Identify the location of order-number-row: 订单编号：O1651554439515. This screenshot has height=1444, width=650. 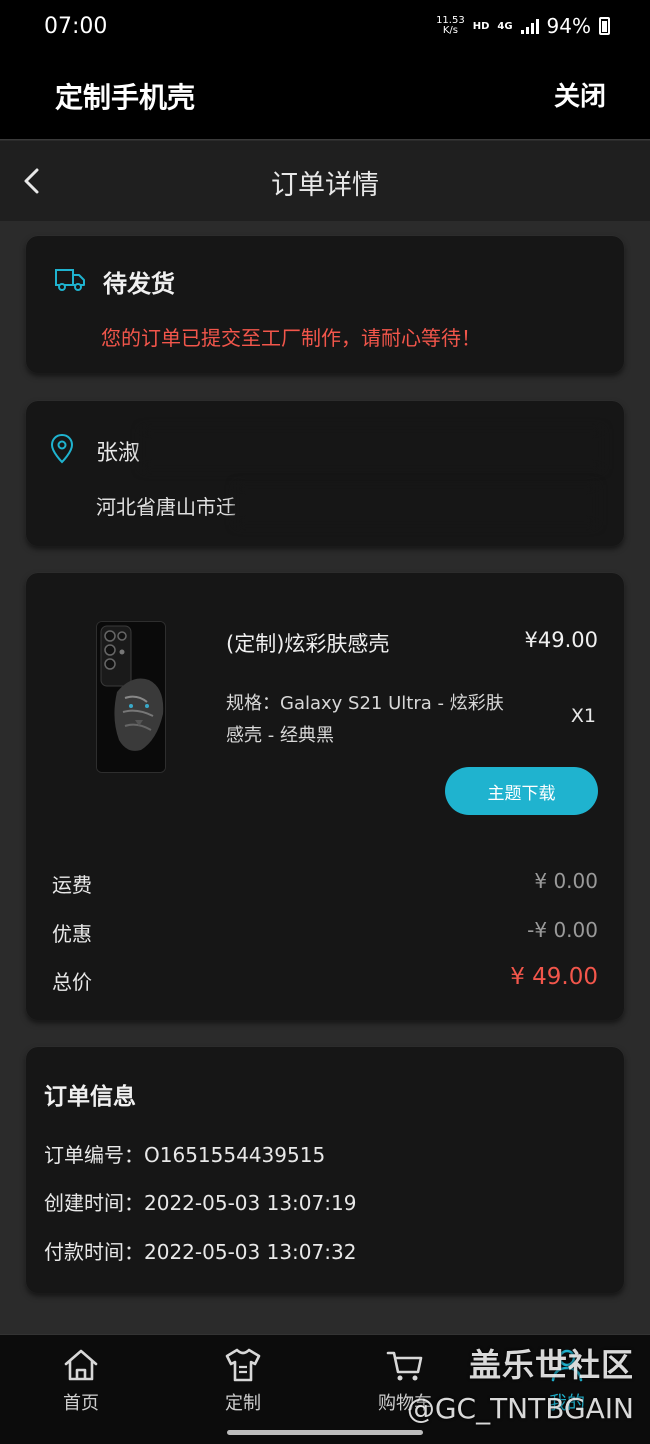
(184, 1153).